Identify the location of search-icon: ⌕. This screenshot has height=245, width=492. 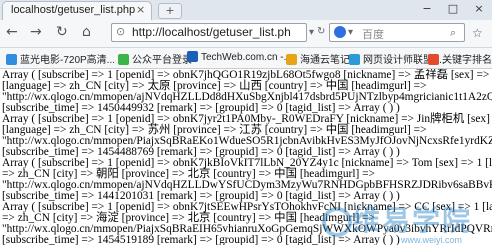
(453, 33).